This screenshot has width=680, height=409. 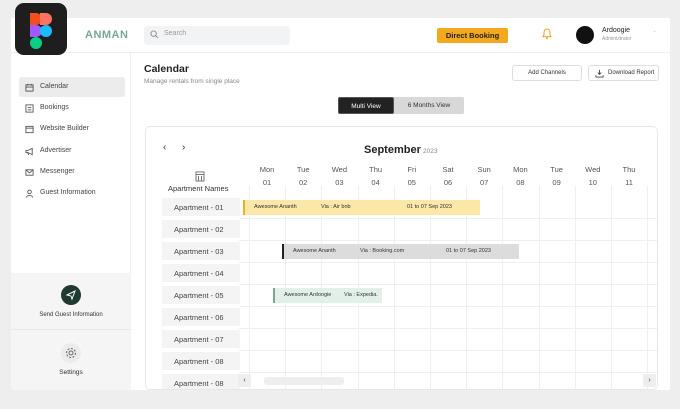 What do you see at coordinates (448, 176) in the screenshot?
I see `day-header: Sat 06` at bounding box center [448, 176].